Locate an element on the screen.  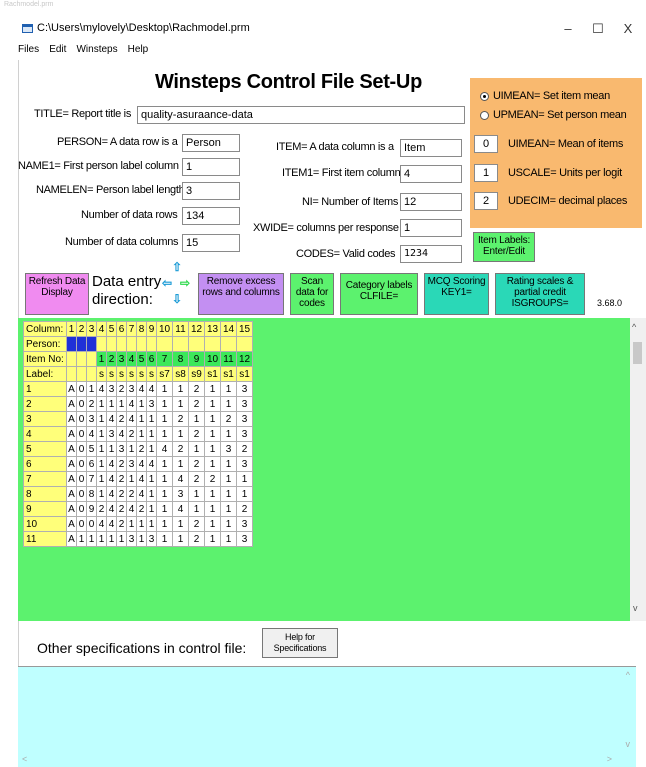
grid-cell: 13 is located at coordinates (212, 329).